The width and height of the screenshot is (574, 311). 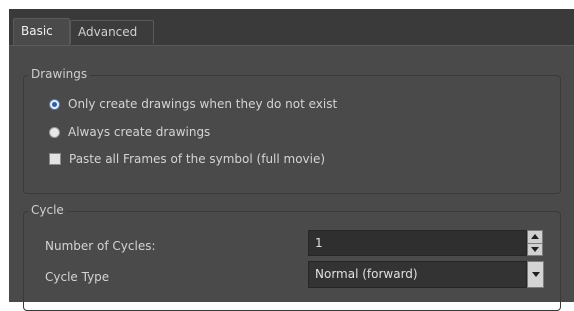 I want to click on increment-button, so click(x=535, y=237).